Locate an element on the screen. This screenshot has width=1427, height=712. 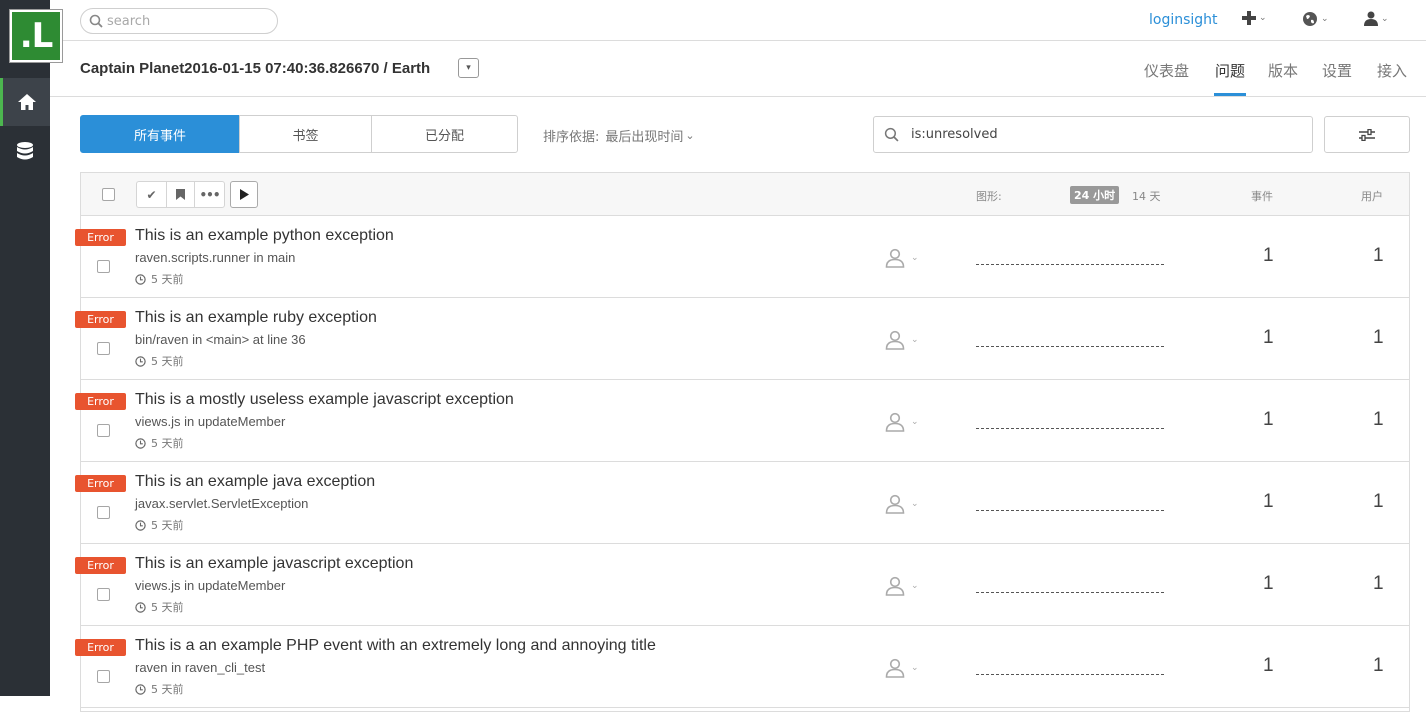
home-icon is located at coordinates (26, 102).